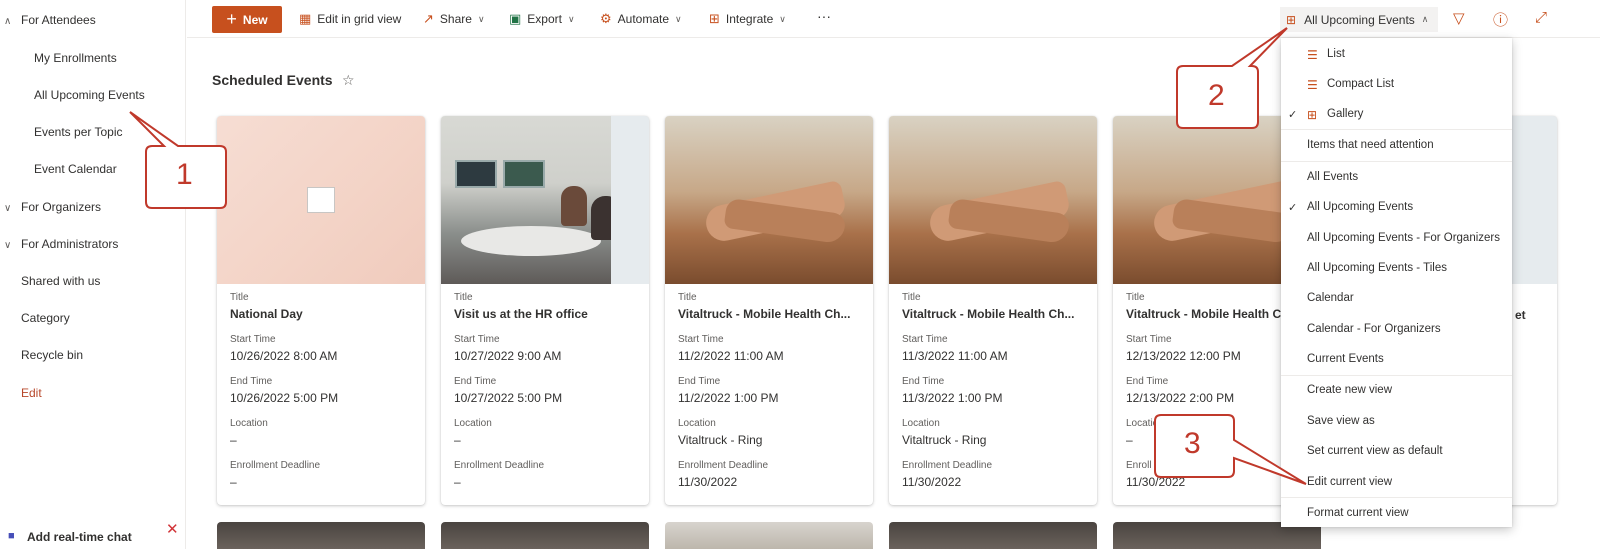 Image resolution: width=1600 pixels, height=549 pixels. Describe the element at coordinates (1192, 443) in the screenshot. I see `callout-3-number: 3` at that location.